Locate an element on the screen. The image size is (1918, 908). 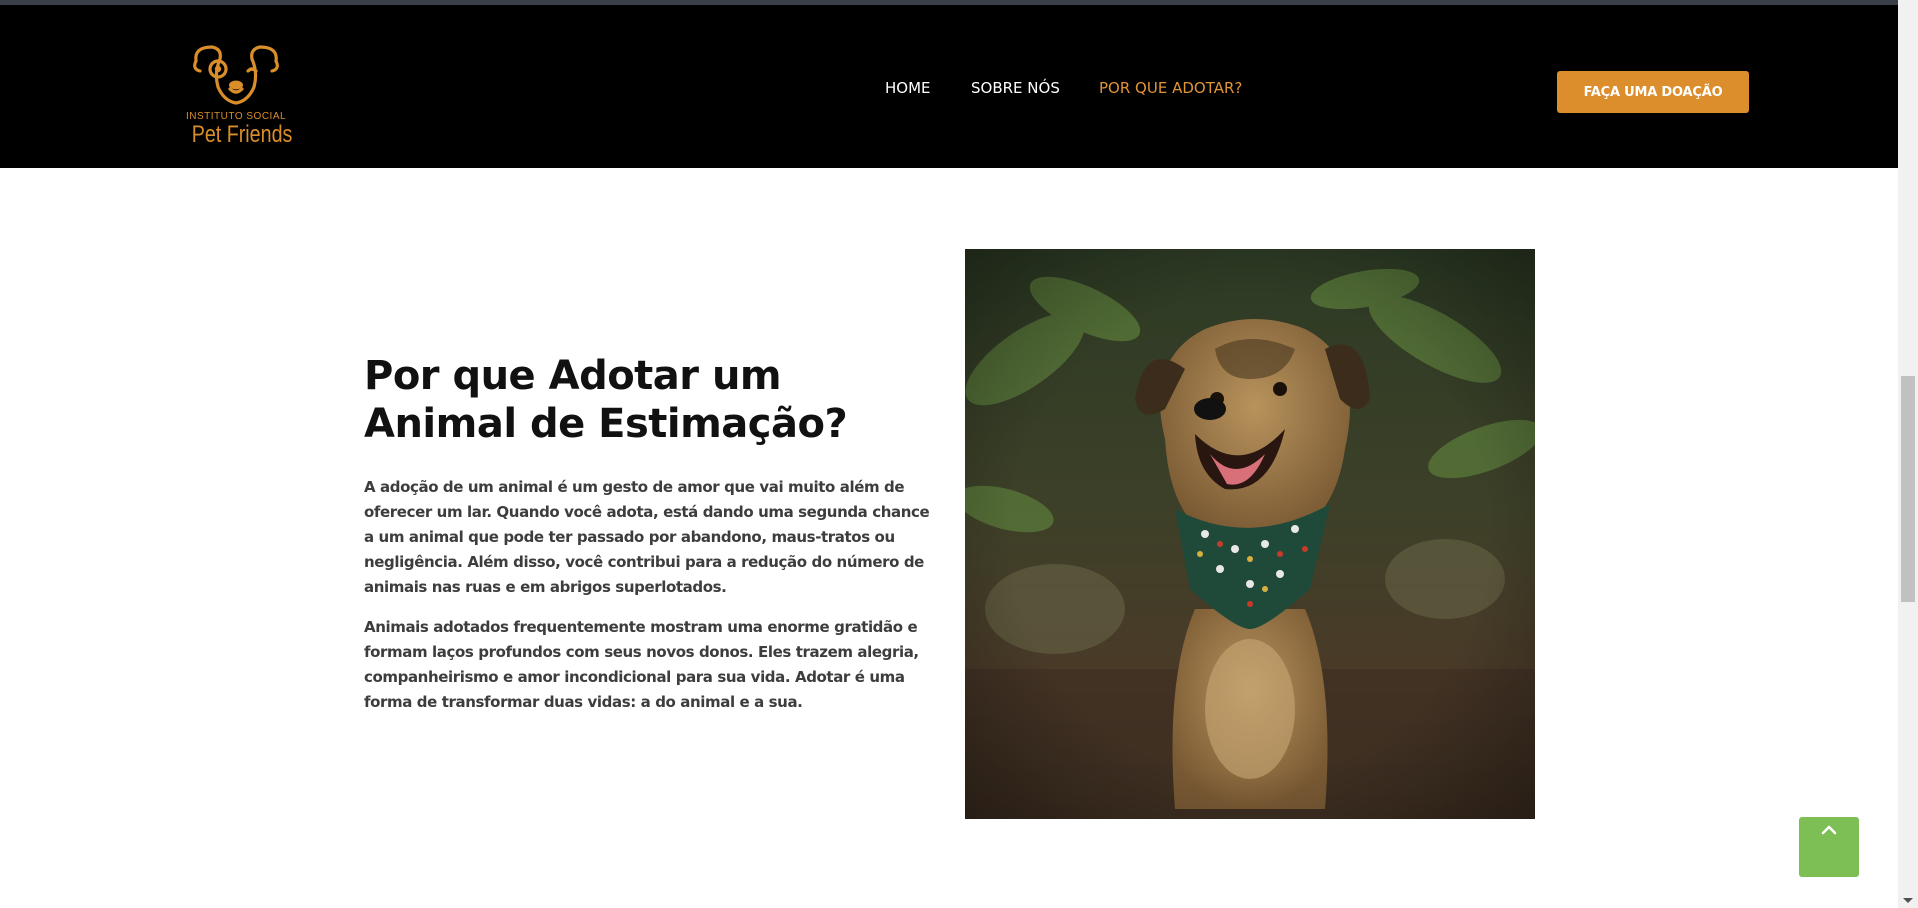
page-scrollbar is located at coordinates (1908, 454).